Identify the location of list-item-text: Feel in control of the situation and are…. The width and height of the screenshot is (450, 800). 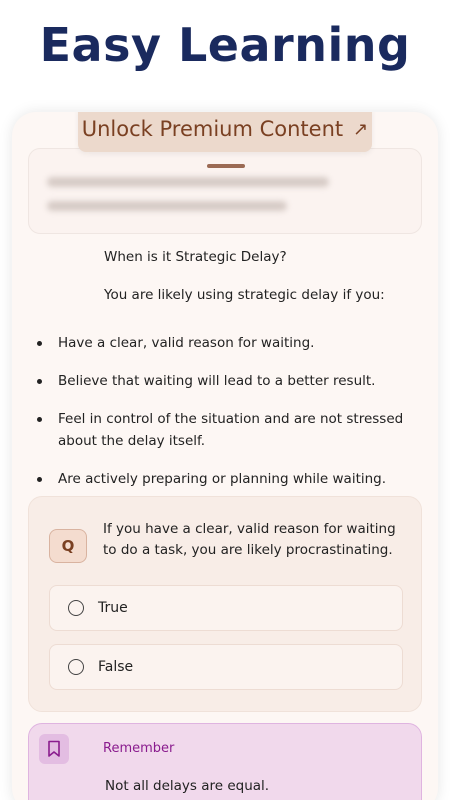
(231, 430).